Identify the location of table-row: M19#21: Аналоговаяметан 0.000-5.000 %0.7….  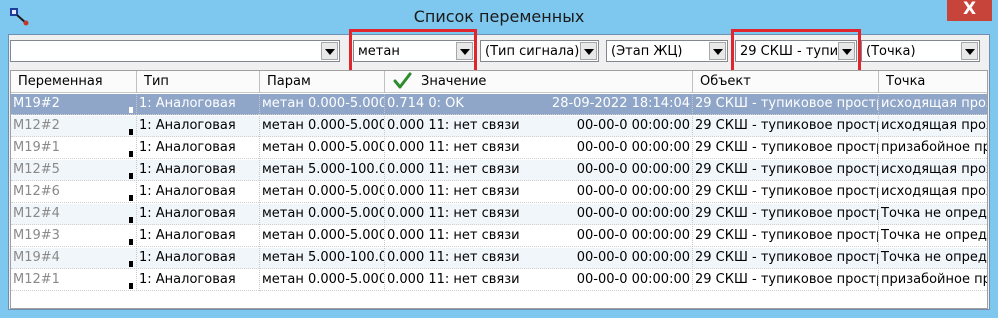
(499, 104).